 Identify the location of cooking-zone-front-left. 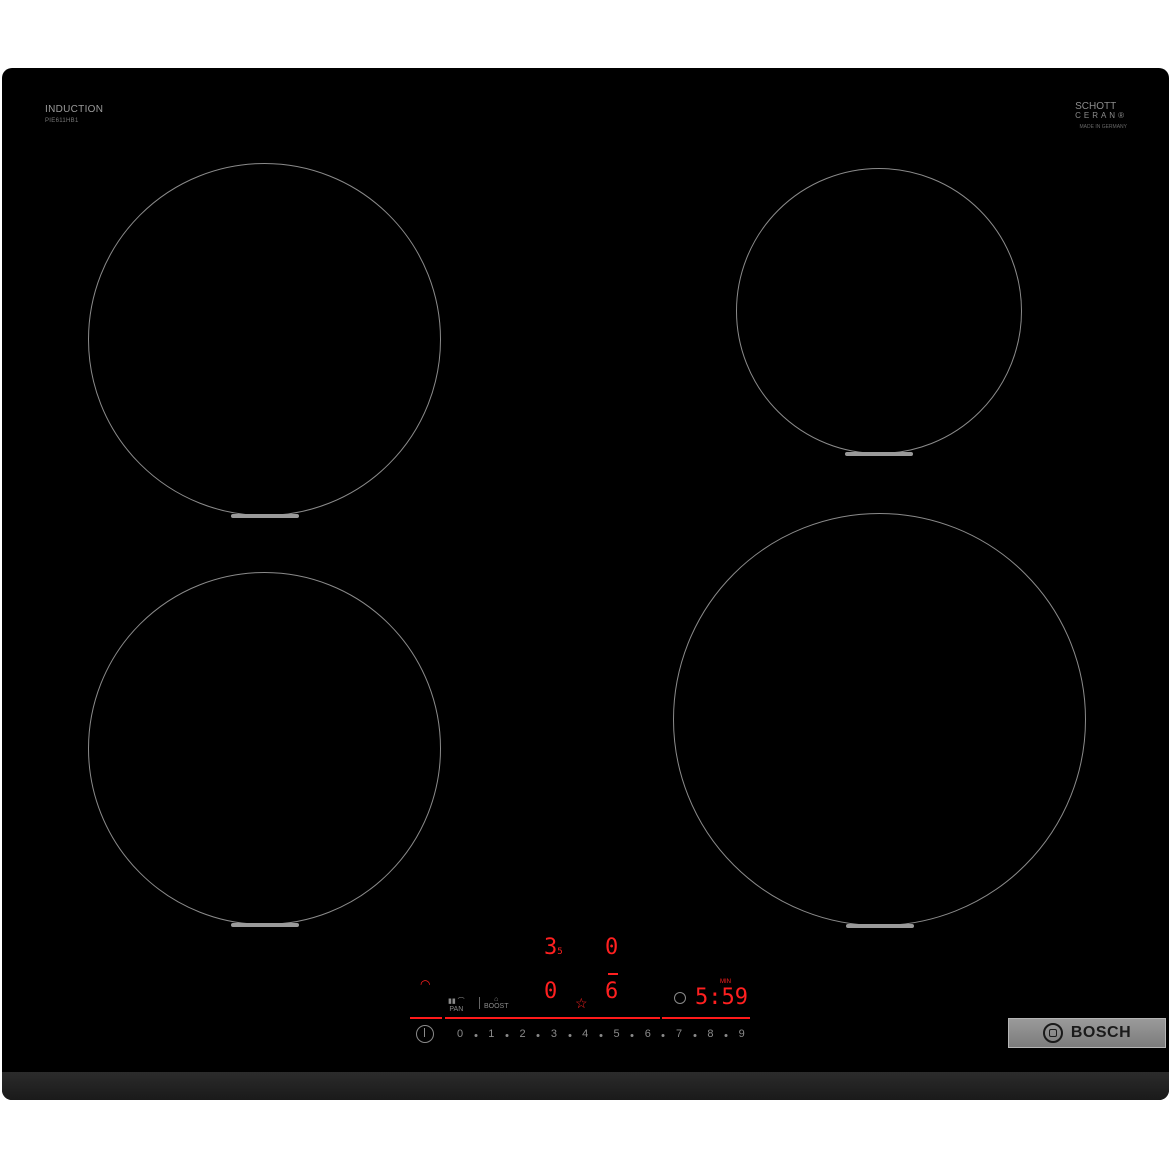
(264, 749).